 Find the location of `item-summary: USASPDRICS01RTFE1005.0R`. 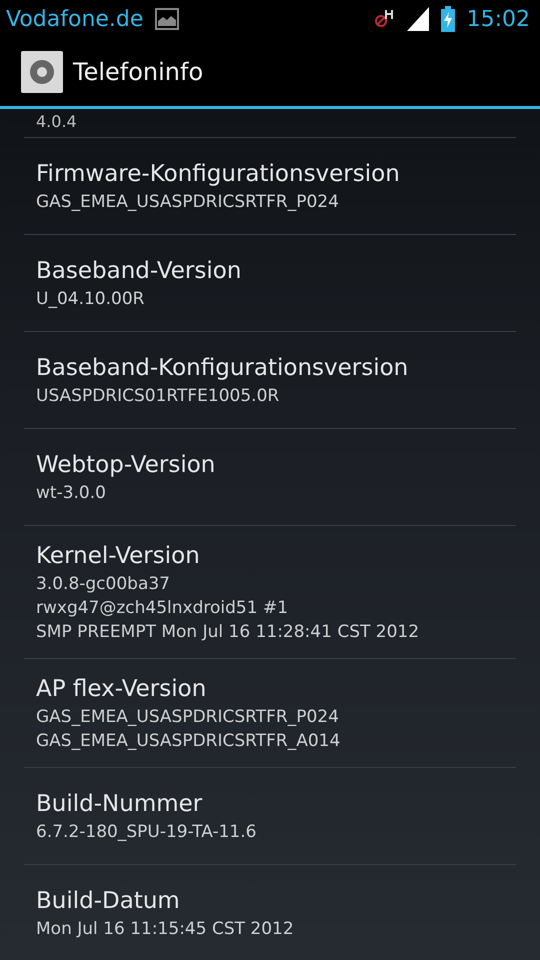

item-summary: USASPDRICS01RTFE1005.0R is located at coordinates (158, 396).